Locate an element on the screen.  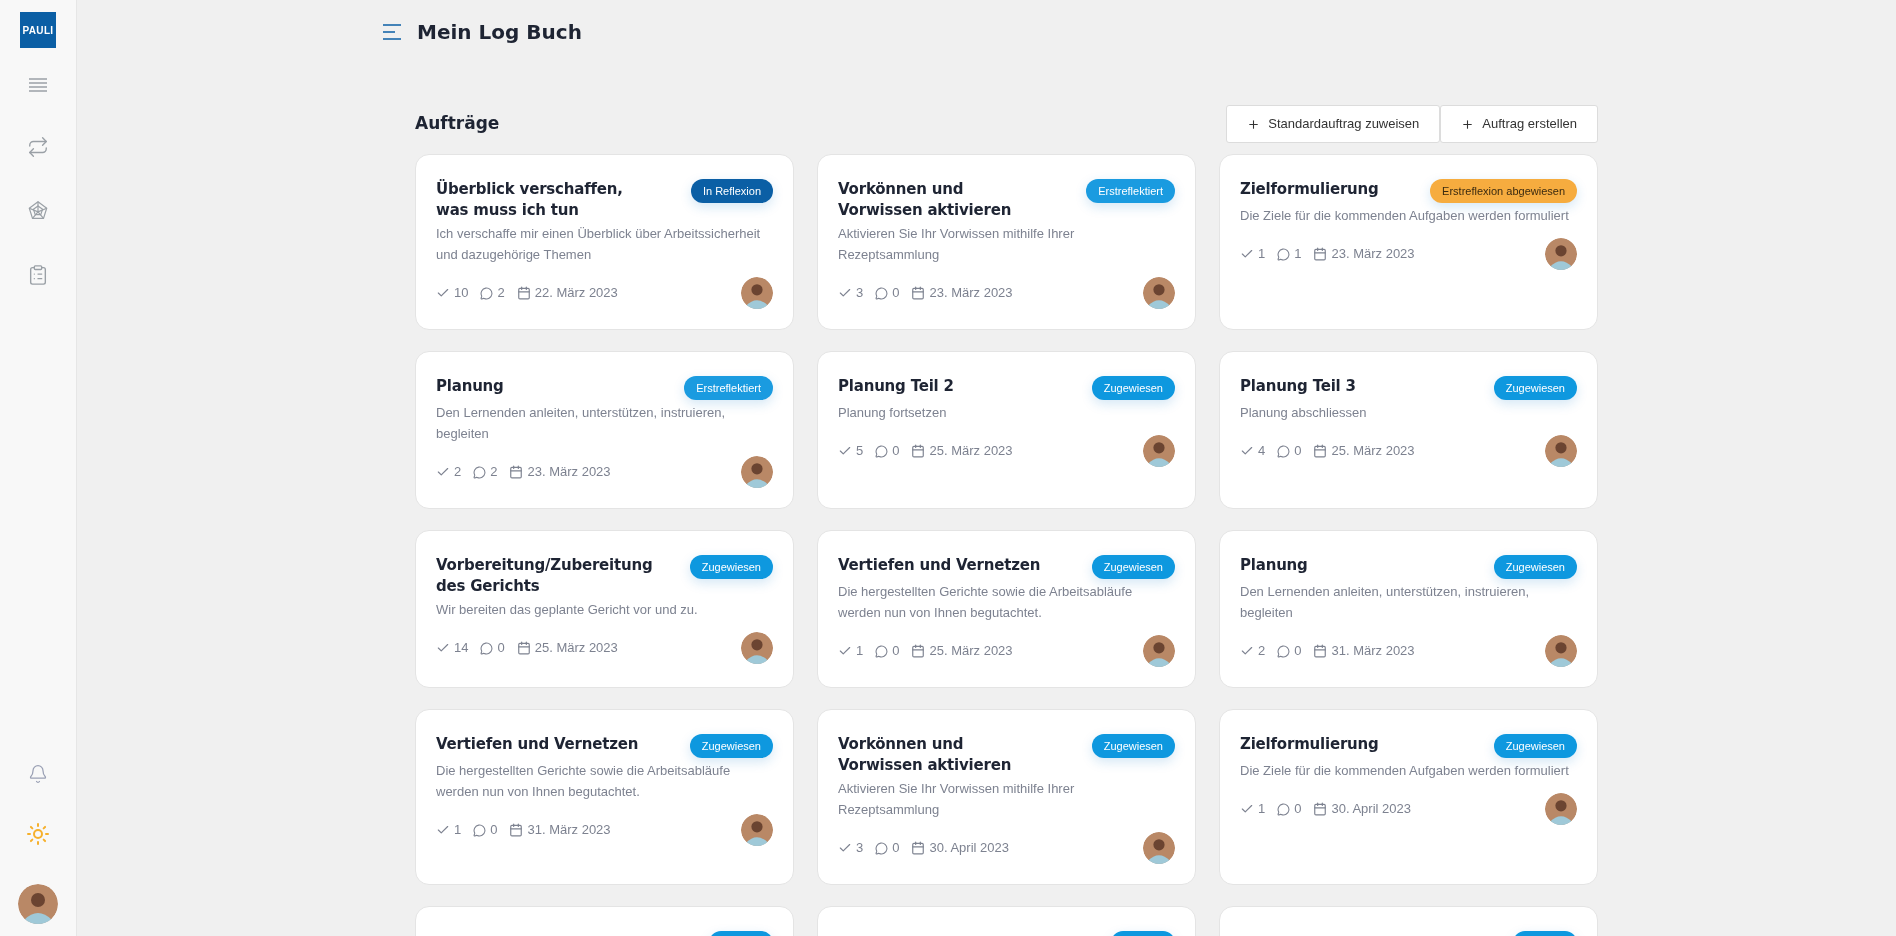
card-date: 22. März 2023 is located at coordinates (576, 293).